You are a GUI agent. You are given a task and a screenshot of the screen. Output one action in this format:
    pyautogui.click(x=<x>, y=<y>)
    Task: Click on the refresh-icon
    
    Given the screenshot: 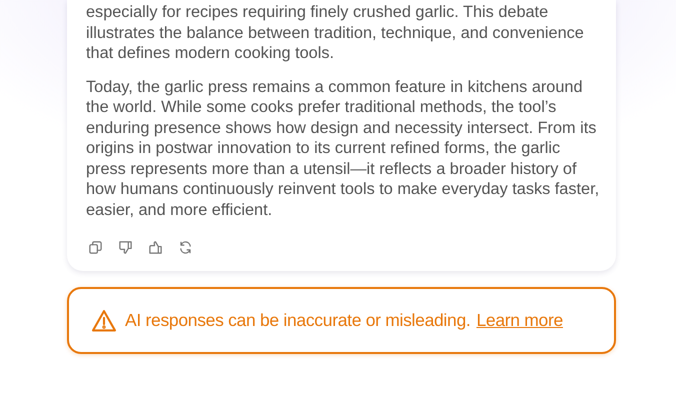 What is the action you would take?
    pyautogui.click(x=185, y=247)
    